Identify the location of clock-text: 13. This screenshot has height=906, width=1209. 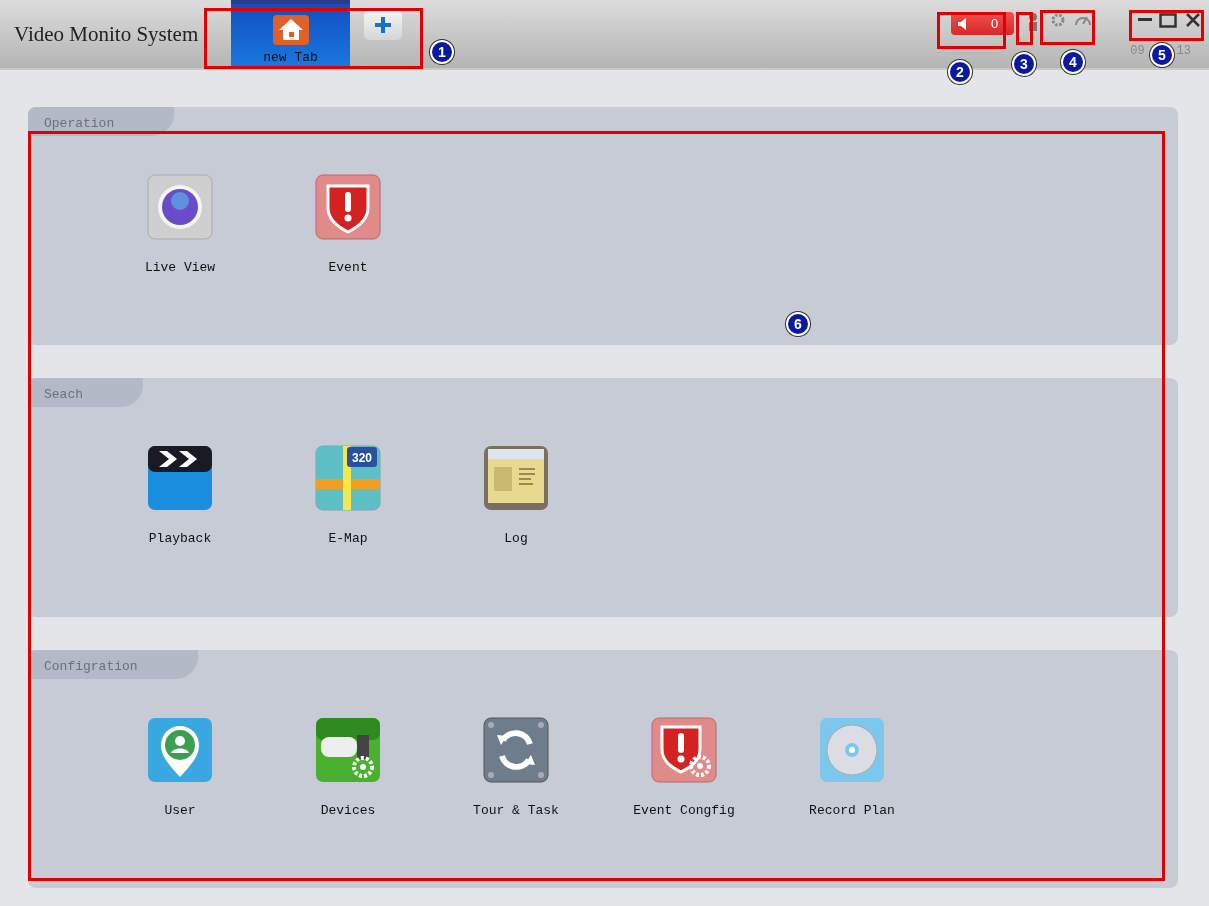
(1183, 51).